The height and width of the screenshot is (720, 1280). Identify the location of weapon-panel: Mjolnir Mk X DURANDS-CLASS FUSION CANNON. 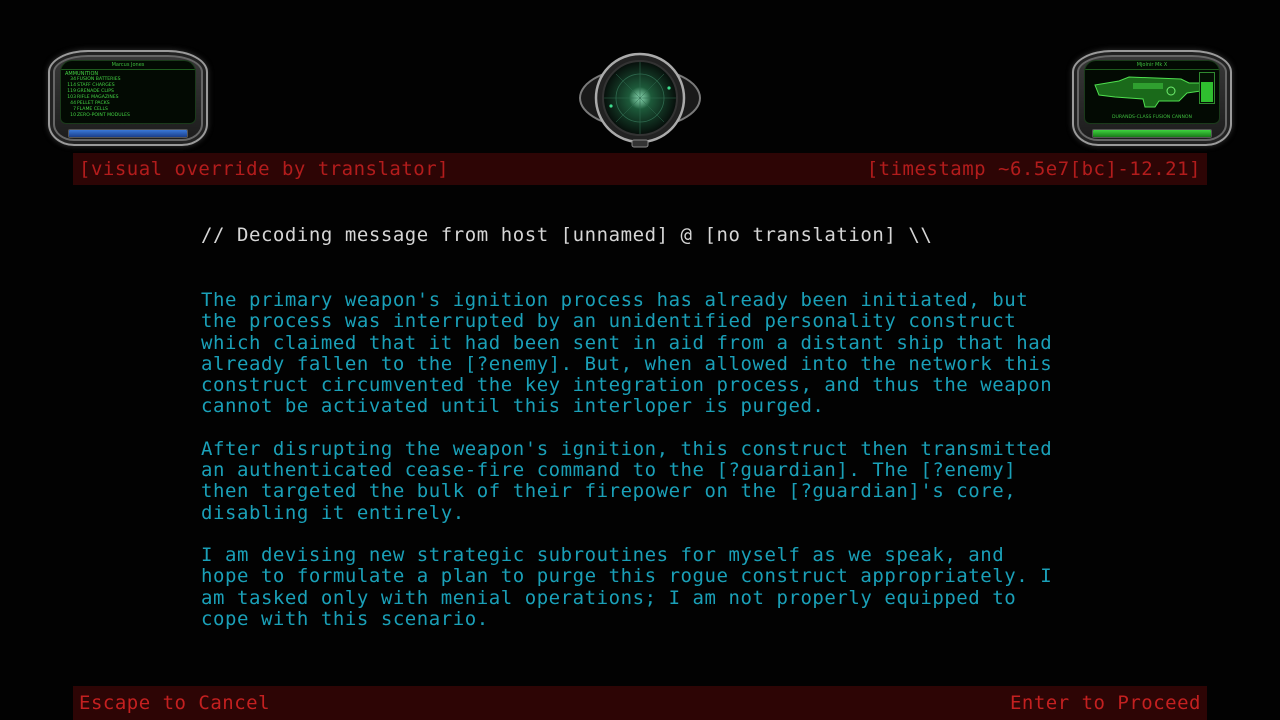
(1152, 98).